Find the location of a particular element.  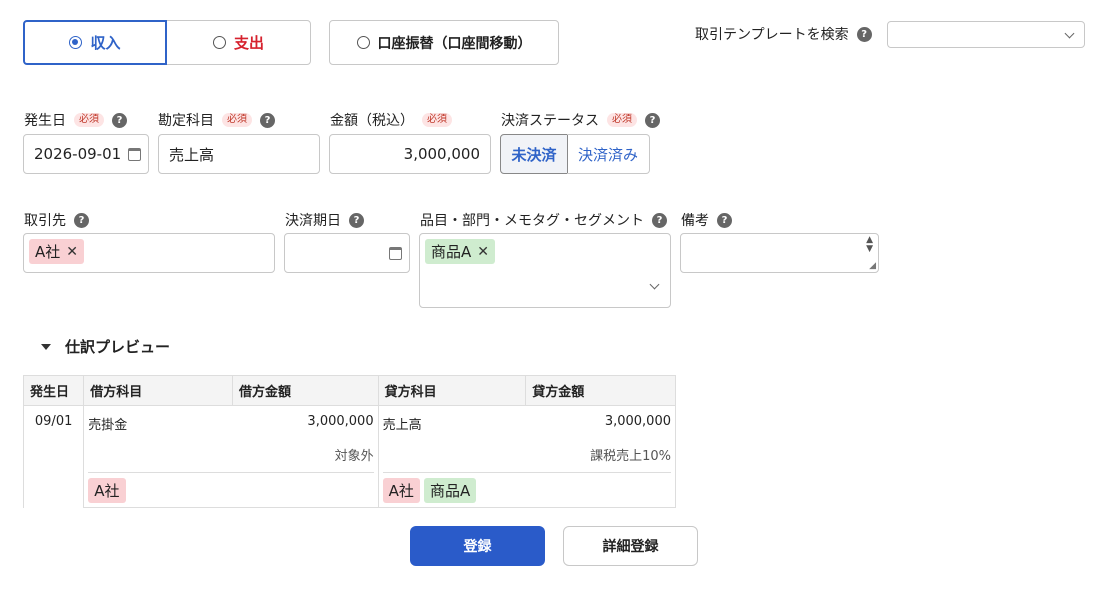

income-toggle: 収入 is located at coordinates (95, 42).